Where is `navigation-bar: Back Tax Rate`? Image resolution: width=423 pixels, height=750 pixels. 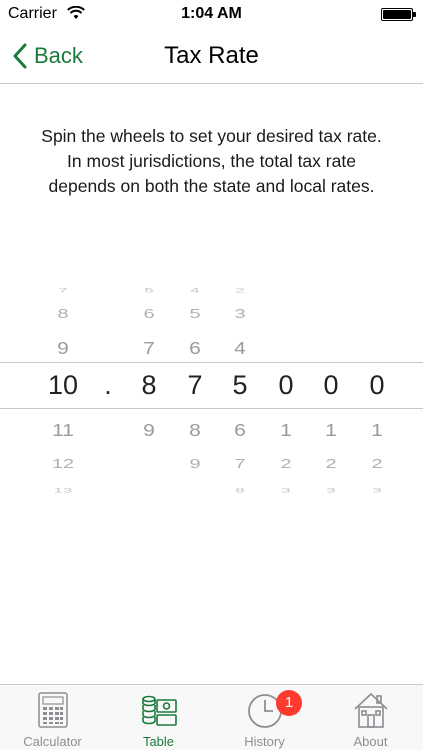
navigation-bar: Back Tax Rate is located at coordinates (211, 56).